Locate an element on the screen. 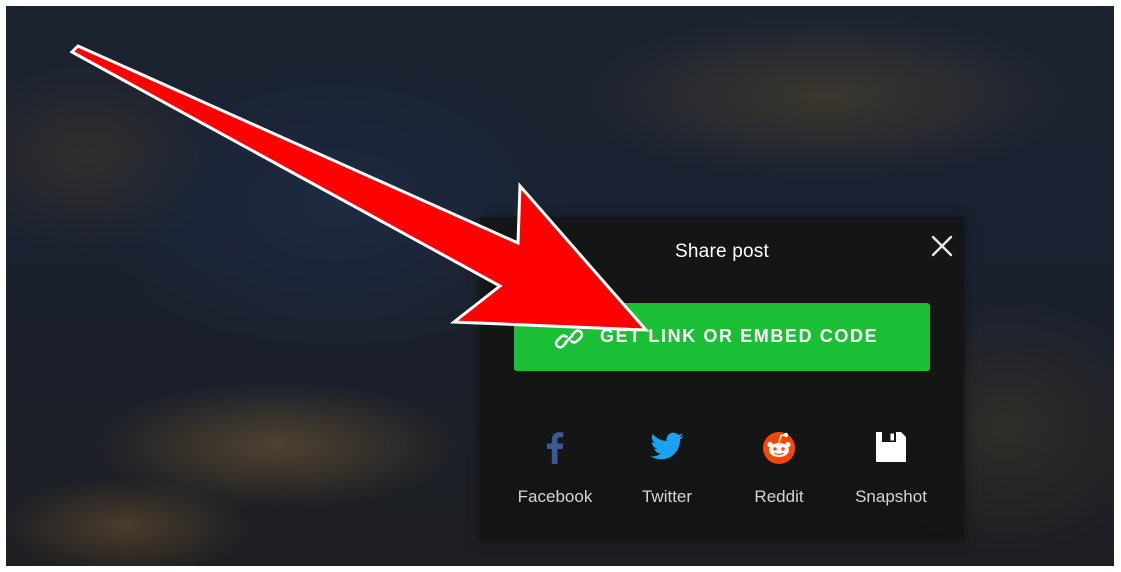 This screenshot has height=572, width=1121. close-icon is located at coordinates (942, 246).